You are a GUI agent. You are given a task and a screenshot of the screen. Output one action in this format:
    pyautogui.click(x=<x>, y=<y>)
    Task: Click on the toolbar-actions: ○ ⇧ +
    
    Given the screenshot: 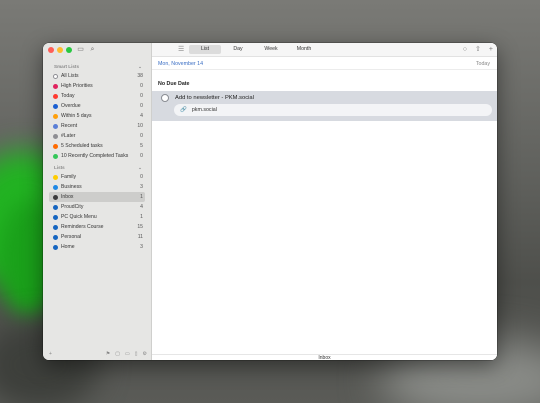 What is the action you would take?
    pyautogui.click(x=478, y=49)
    